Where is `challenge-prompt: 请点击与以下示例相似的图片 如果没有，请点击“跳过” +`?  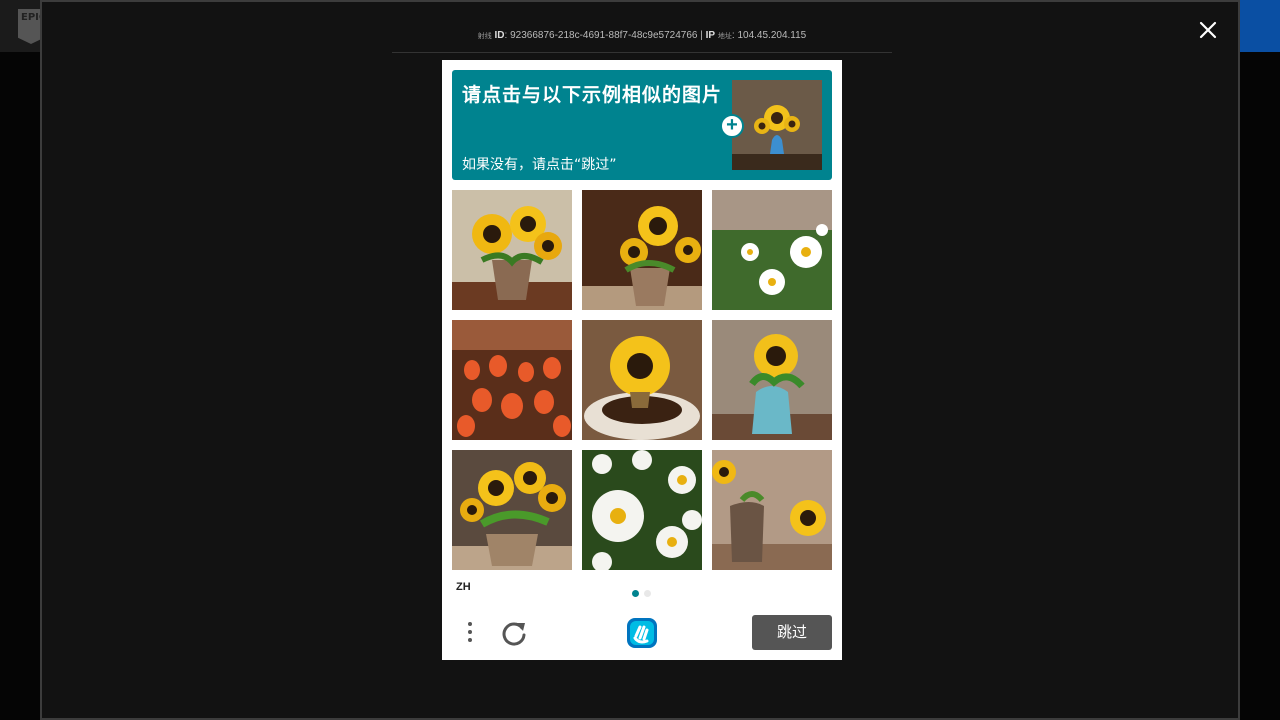
challenge-prompt: 请点击与以下示例相似的图片 如果没有，请点击“跳过” + is located at coordinates (642, 125).